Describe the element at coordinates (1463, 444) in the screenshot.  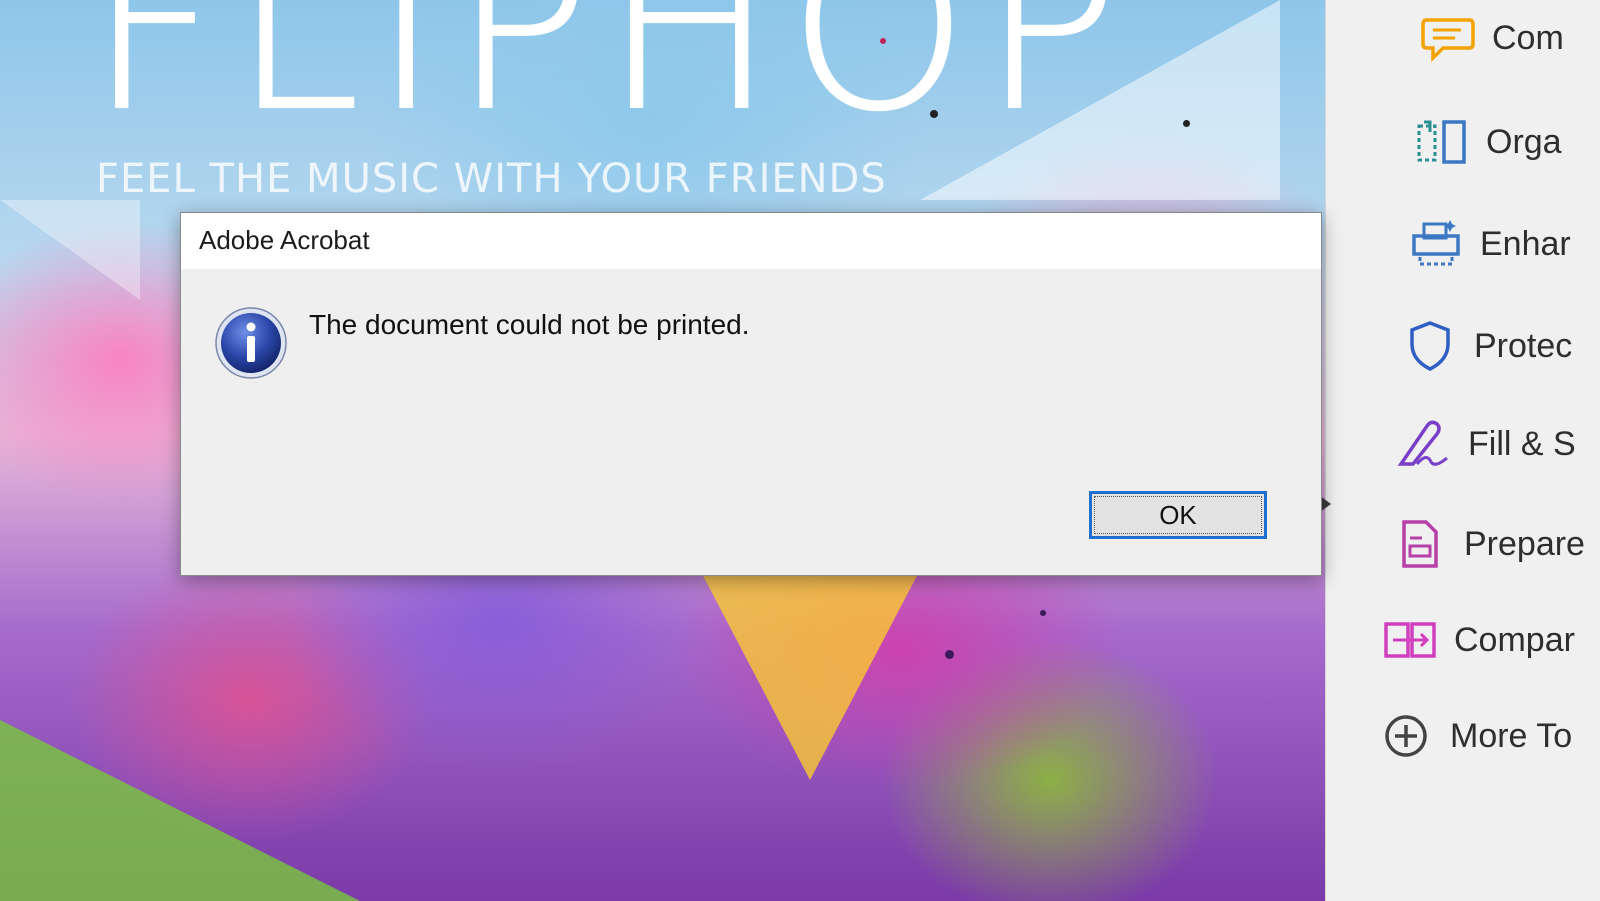
I see `tool-fill-sign: Fill & S` at that location.